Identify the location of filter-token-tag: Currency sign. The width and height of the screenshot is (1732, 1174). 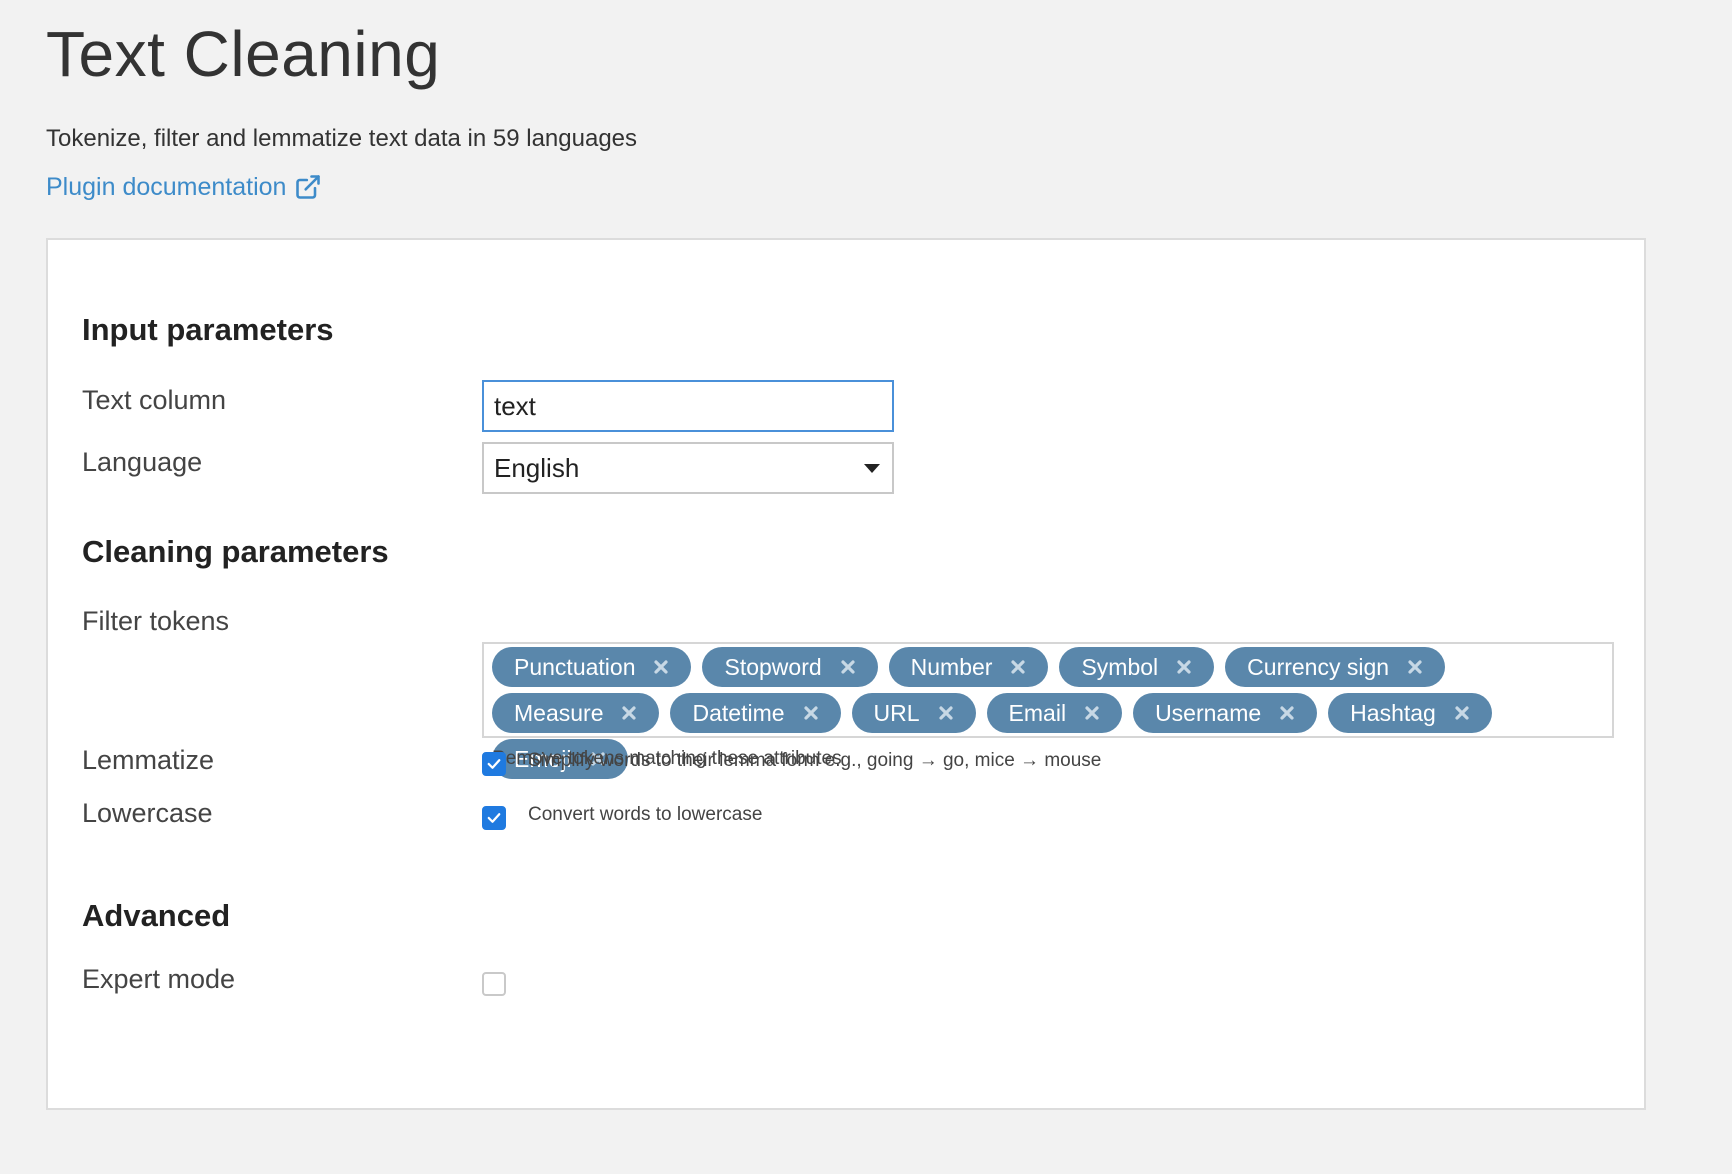
(1335, 667).